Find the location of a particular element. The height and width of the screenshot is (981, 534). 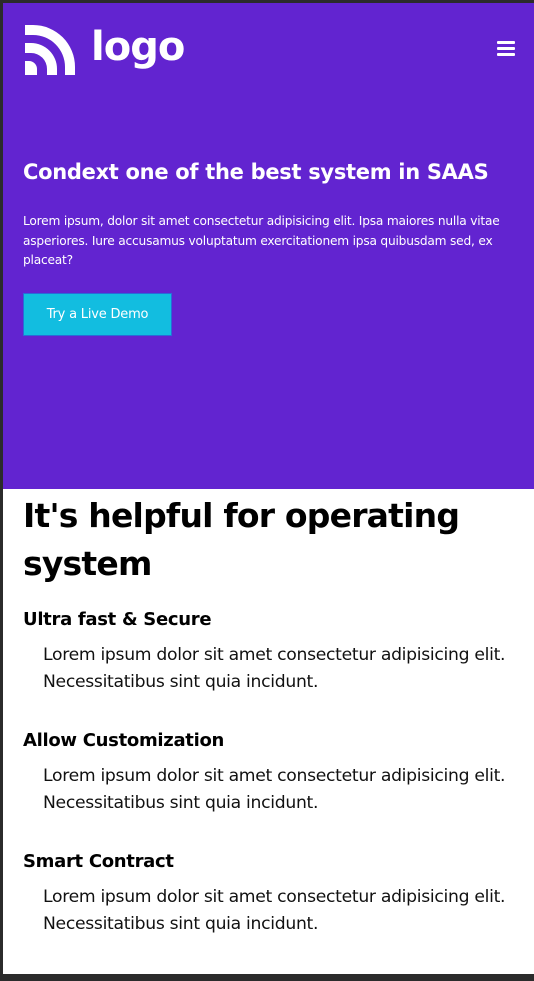

hamburger-menu-icon is located at coordinates (506, 49).